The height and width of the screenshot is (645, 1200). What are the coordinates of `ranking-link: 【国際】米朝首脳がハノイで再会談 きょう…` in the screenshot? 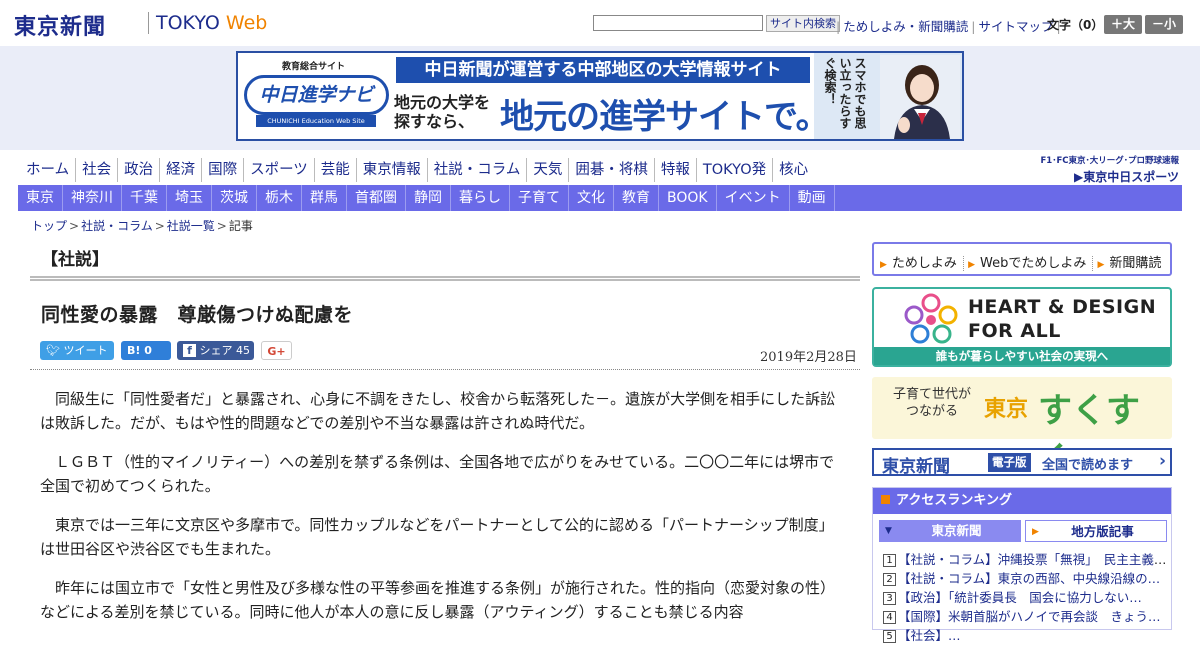 It's located at (1029, 616).